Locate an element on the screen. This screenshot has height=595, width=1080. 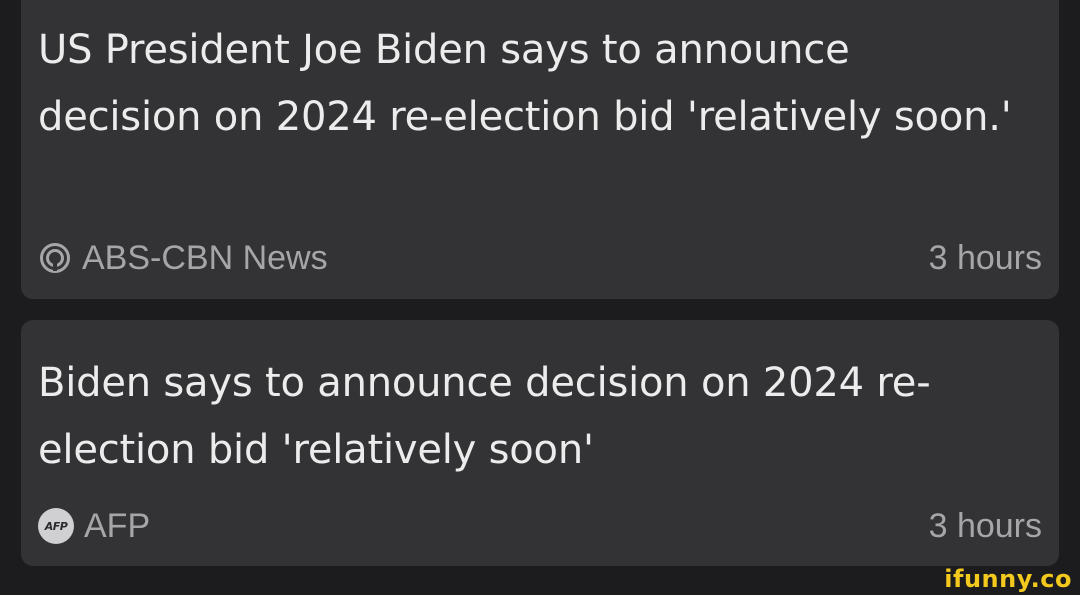
news-source: AFP AFP is located at coordinates (94, 526).